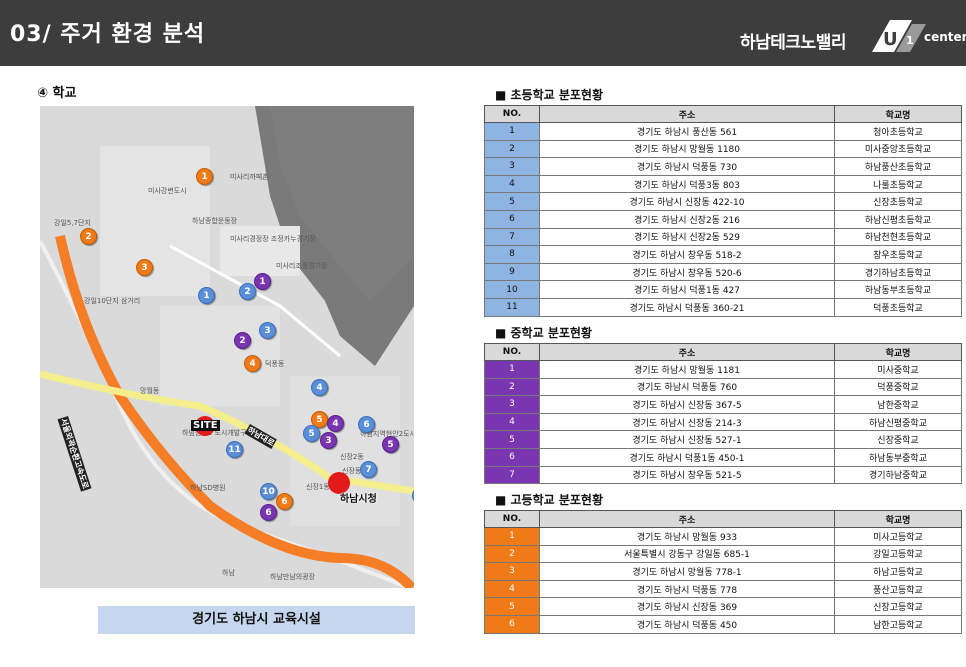 This screenshot has height=667, width=966. Describe the element at coordinates (108, 34) in the screenshot. I see `page-title: 03/ 주거 환경 분석` at that location.